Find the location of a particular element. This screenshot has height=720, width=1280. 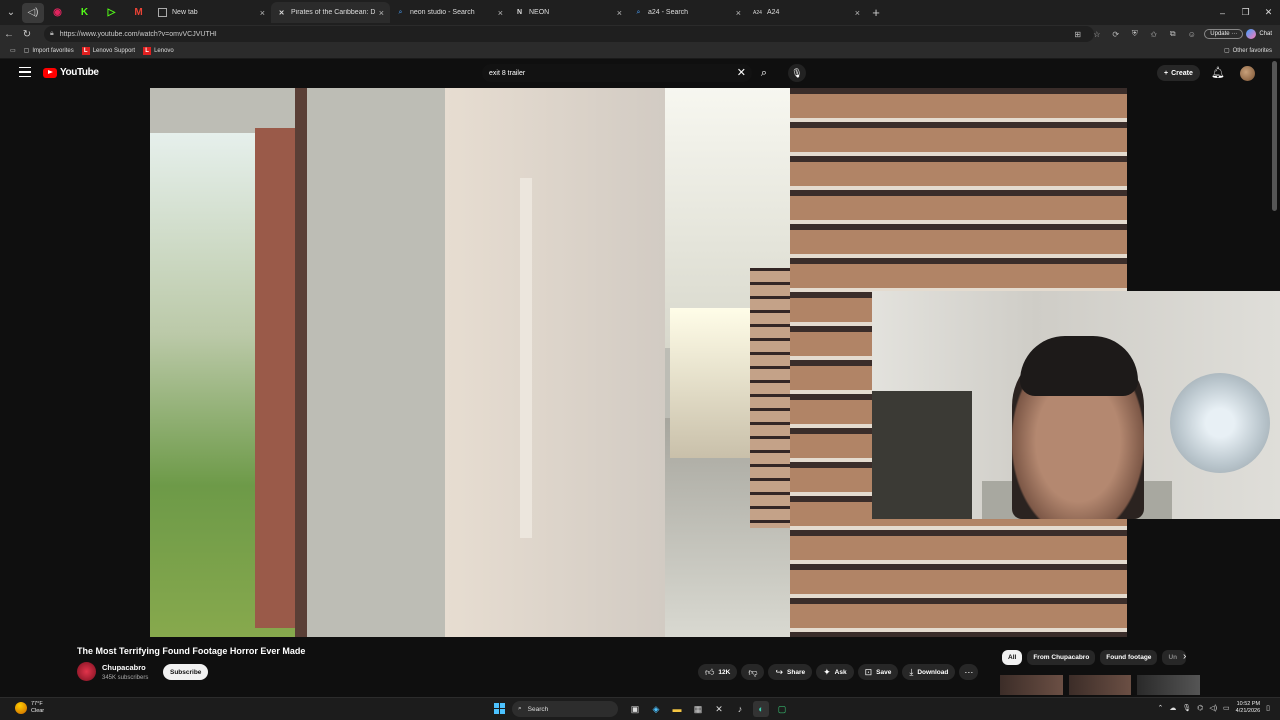

clock: 10:52 PM 4/21/2026 is located at coordinates (1248, 708).